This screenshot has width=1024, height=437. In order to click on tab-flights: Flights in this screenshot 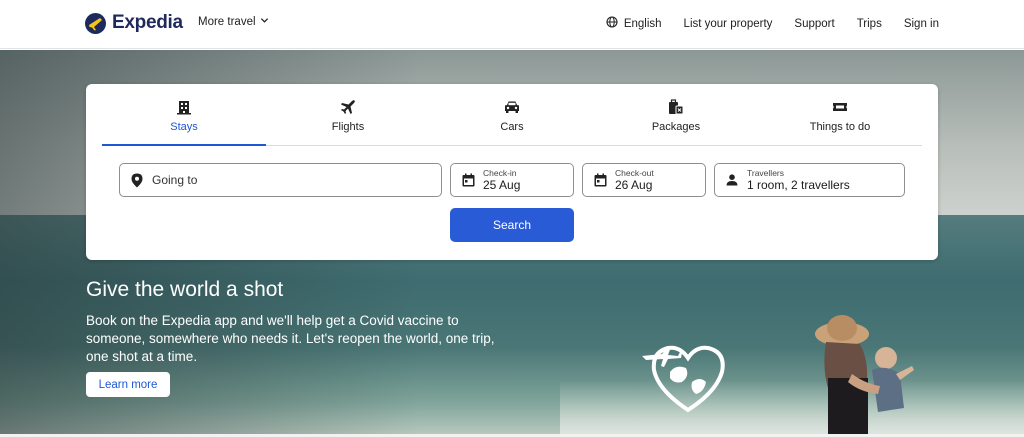, I will do `click(348, 114)`.